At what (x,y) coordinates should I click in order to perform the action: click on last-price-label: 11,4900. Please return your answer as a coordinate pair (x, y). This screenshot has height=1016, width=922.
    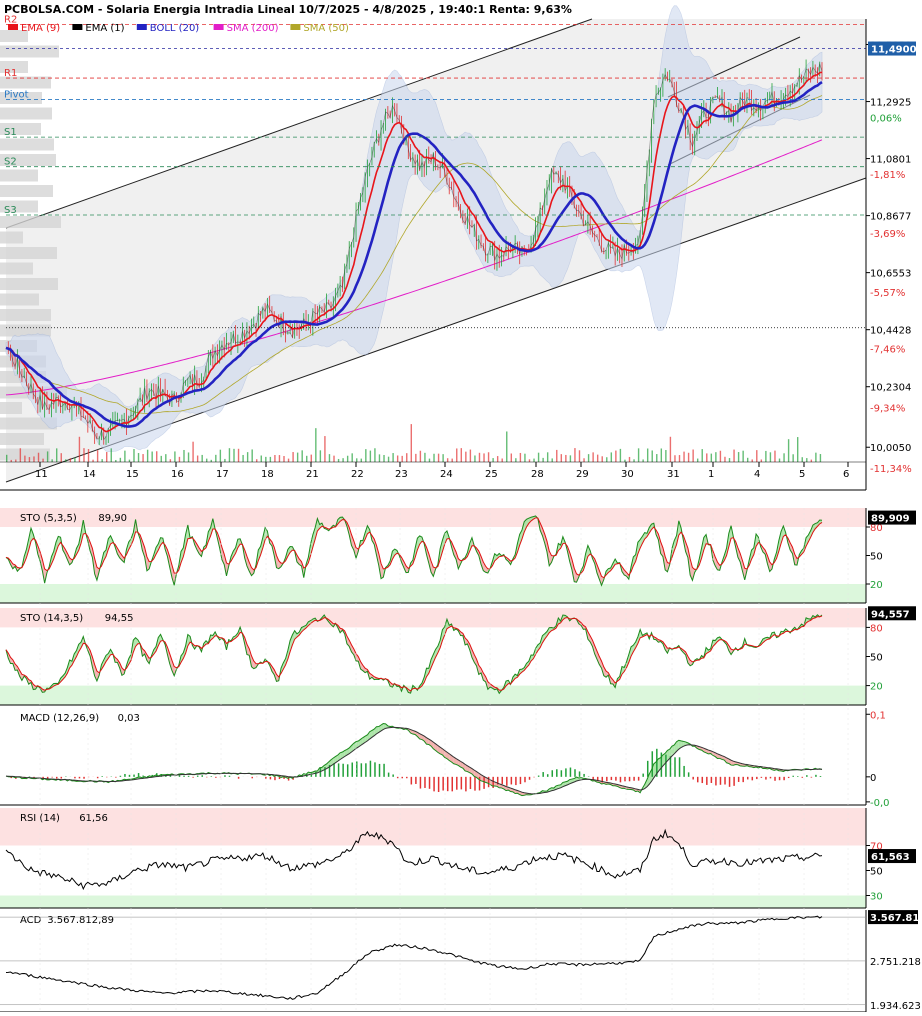
    Looking at the image, I should click on (894, 50).